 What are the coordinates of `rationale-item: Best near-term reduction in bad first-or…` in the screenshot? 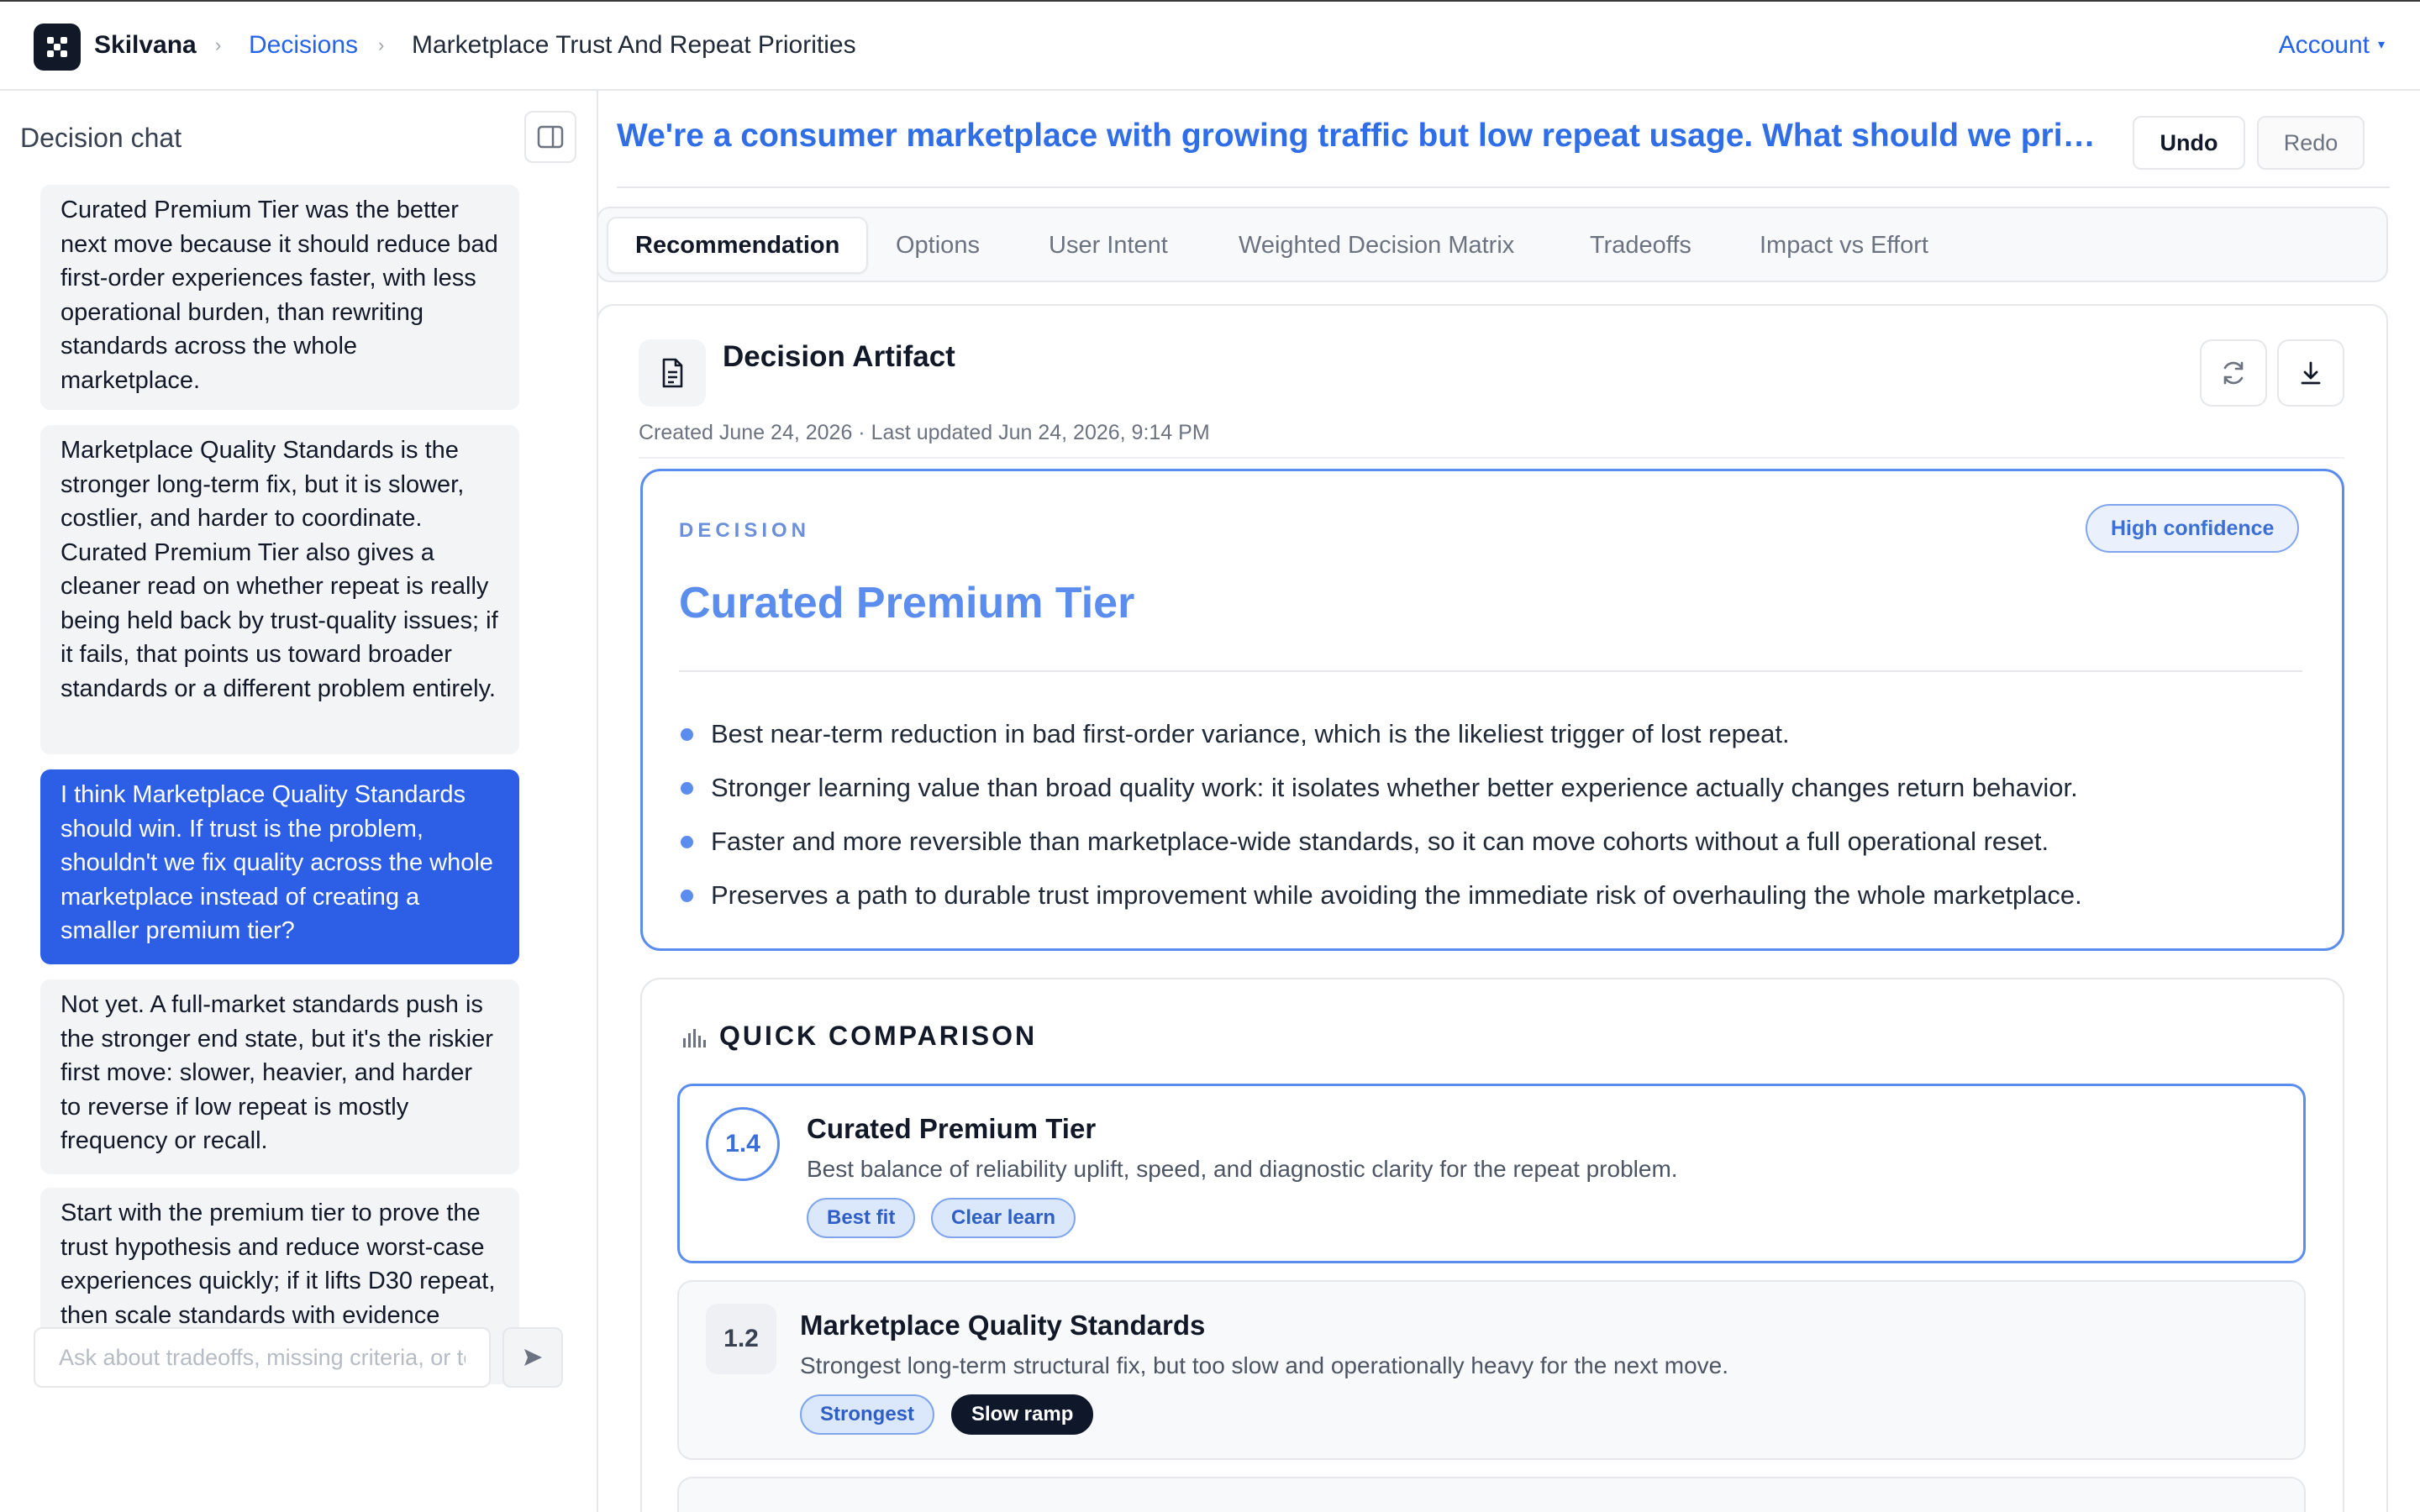 It's located at (1381, 734).